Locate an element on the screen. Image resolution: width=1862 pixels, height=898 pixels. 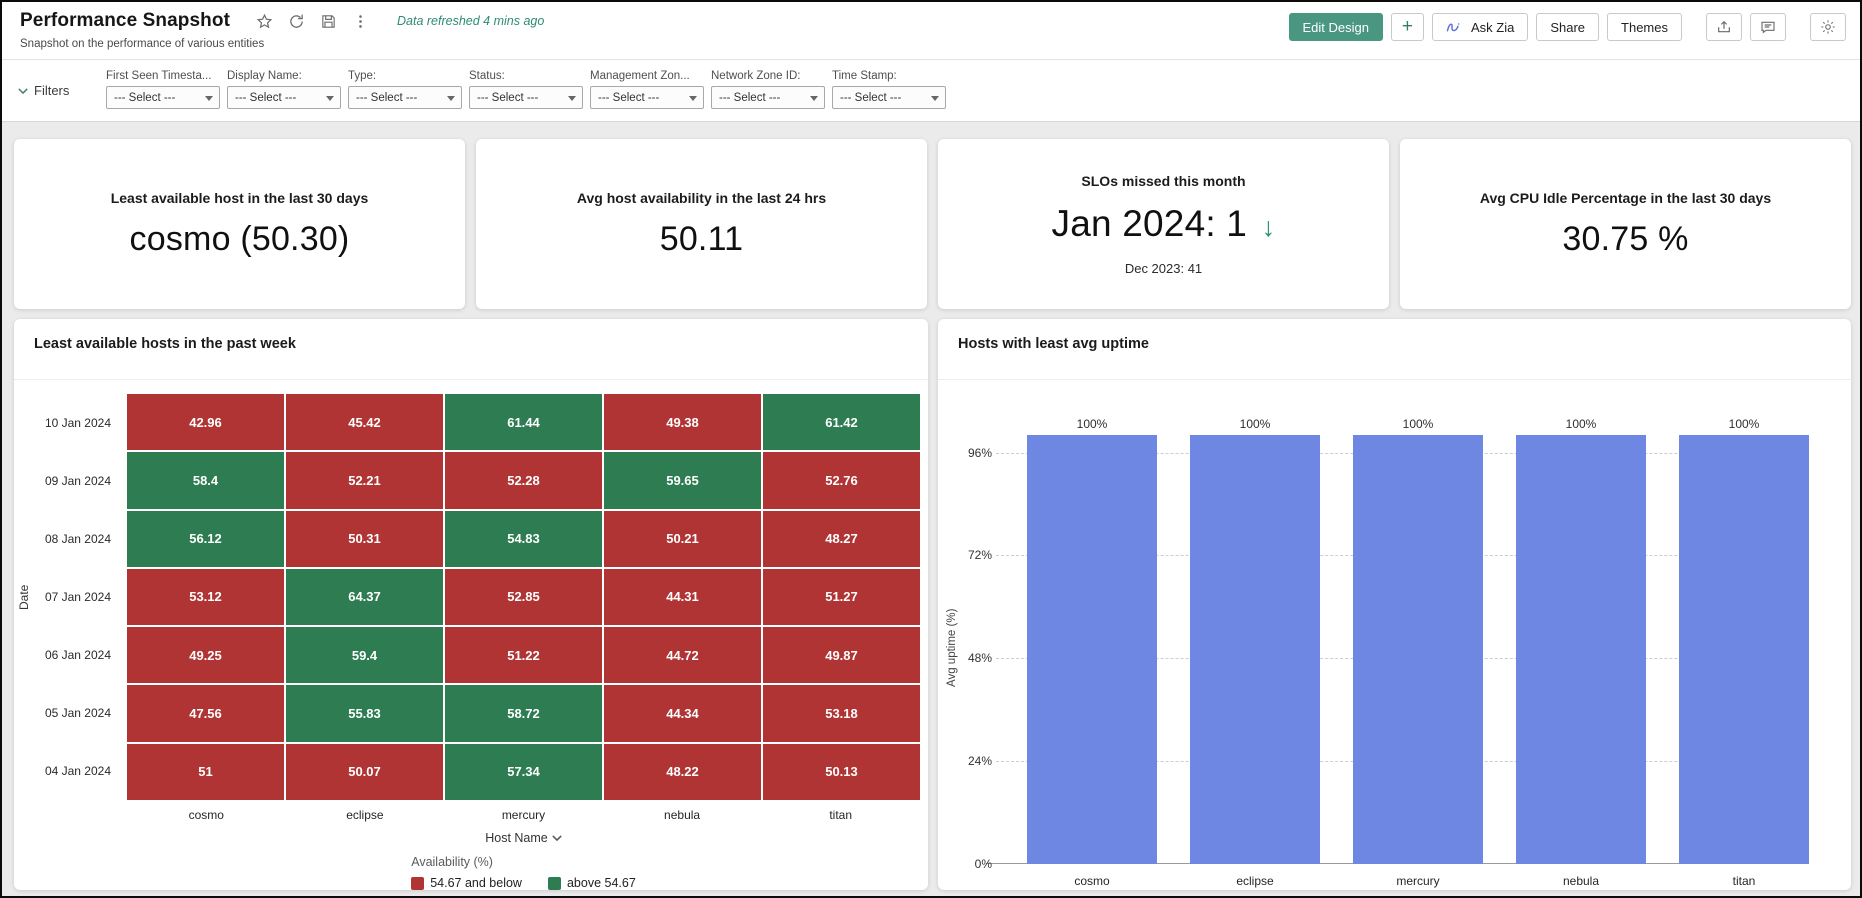
zia-icon is located at coordinates (1455, 27).